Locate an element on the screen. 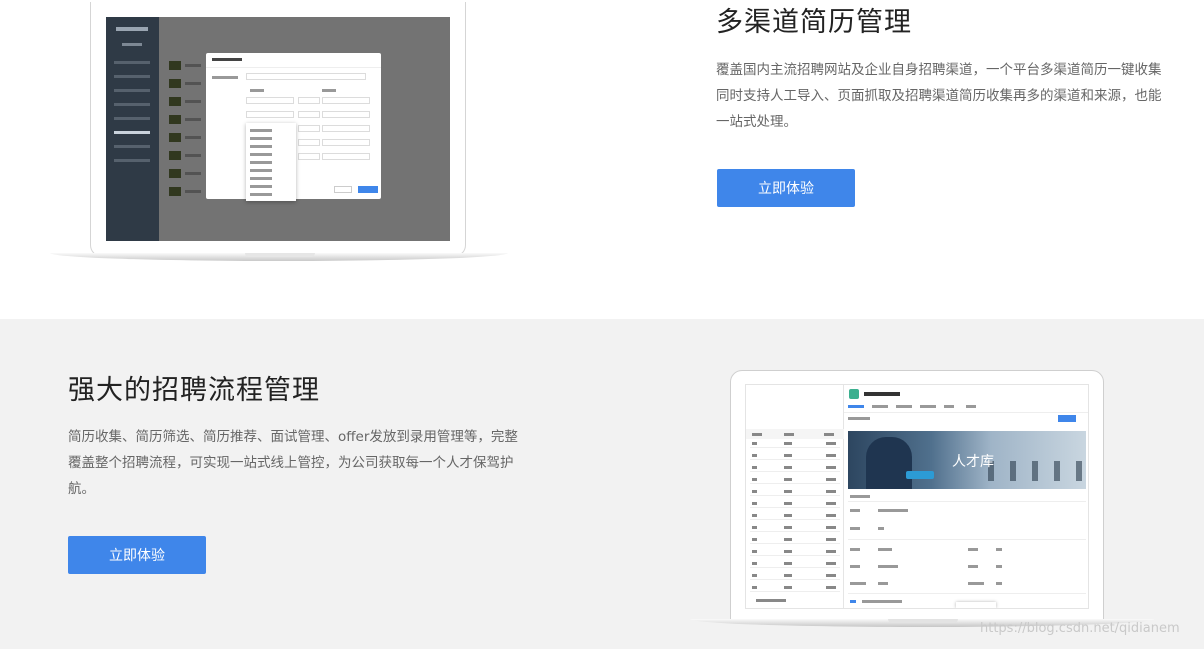 Image resolution: width=1204 pixels, height=649 pixels. section-title: 强大的招聘流程管理 is located at coordinates (194, 390).